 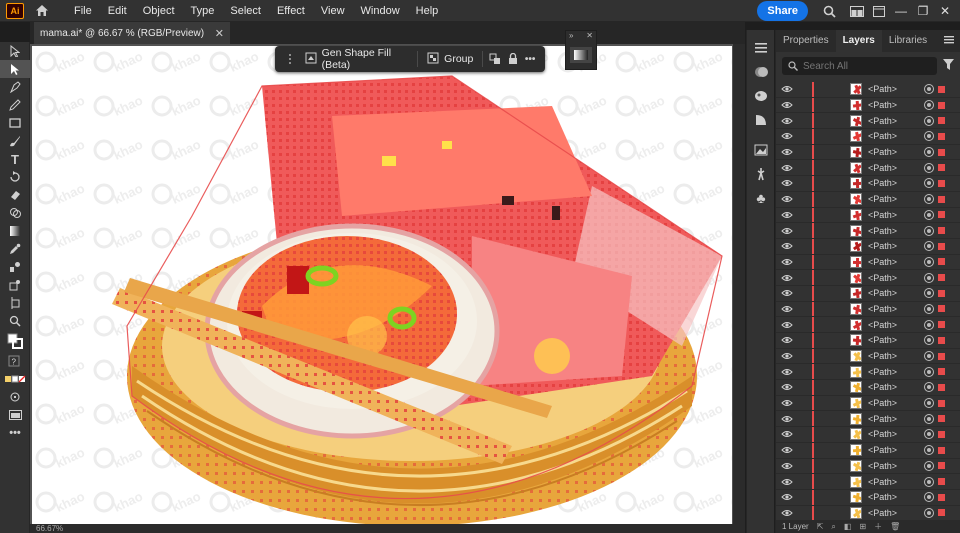 What do you see at coordinates (203, 11) in the screenshot?
I see `menu-type: Type` at bounding box center [203, 11].